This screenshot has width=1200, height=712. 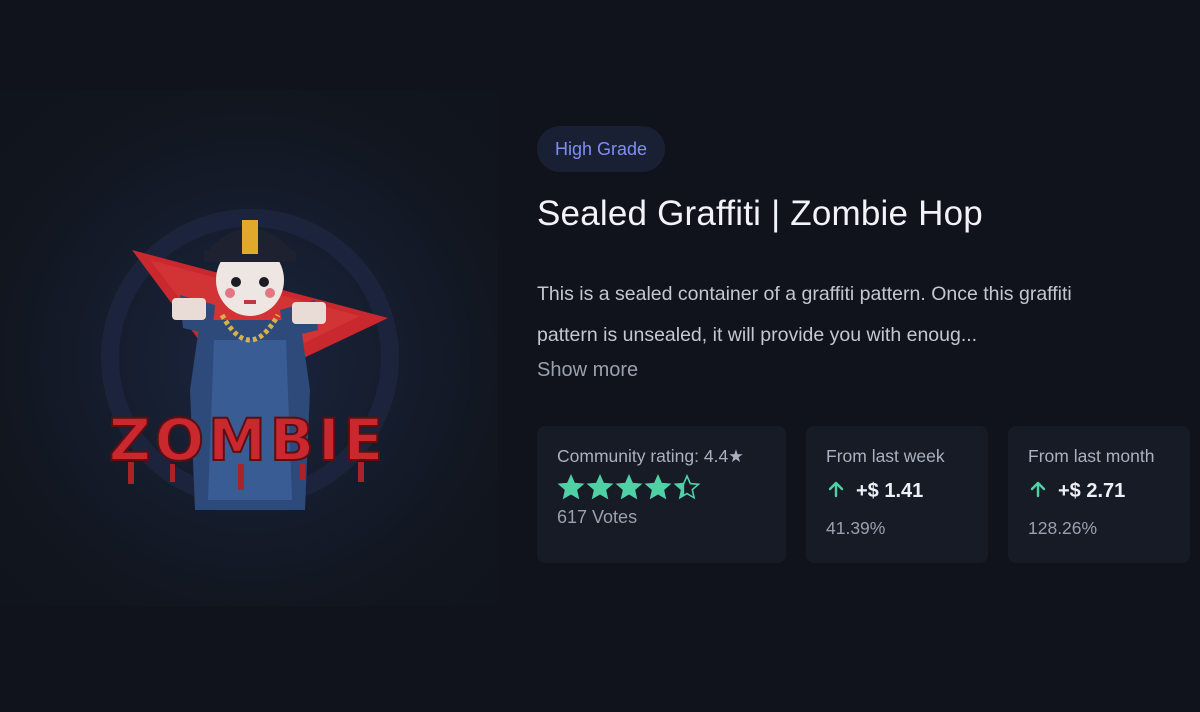 I want to click on last-month-card: From last month +$ 2.71 128.26%, so click(x=1099, y=494).